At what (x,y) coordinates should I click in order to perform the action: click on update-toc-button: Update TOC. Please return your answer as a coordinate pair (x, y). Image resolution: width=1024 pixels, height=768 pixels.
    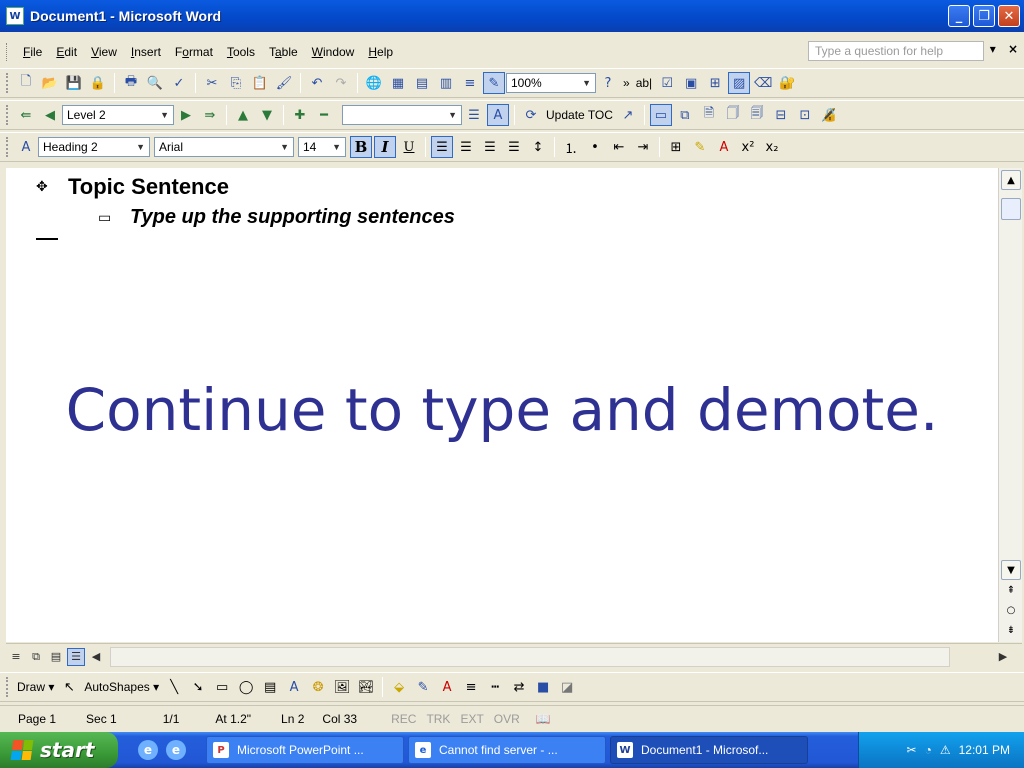
    Looking at the image, I should click on (579, 115).